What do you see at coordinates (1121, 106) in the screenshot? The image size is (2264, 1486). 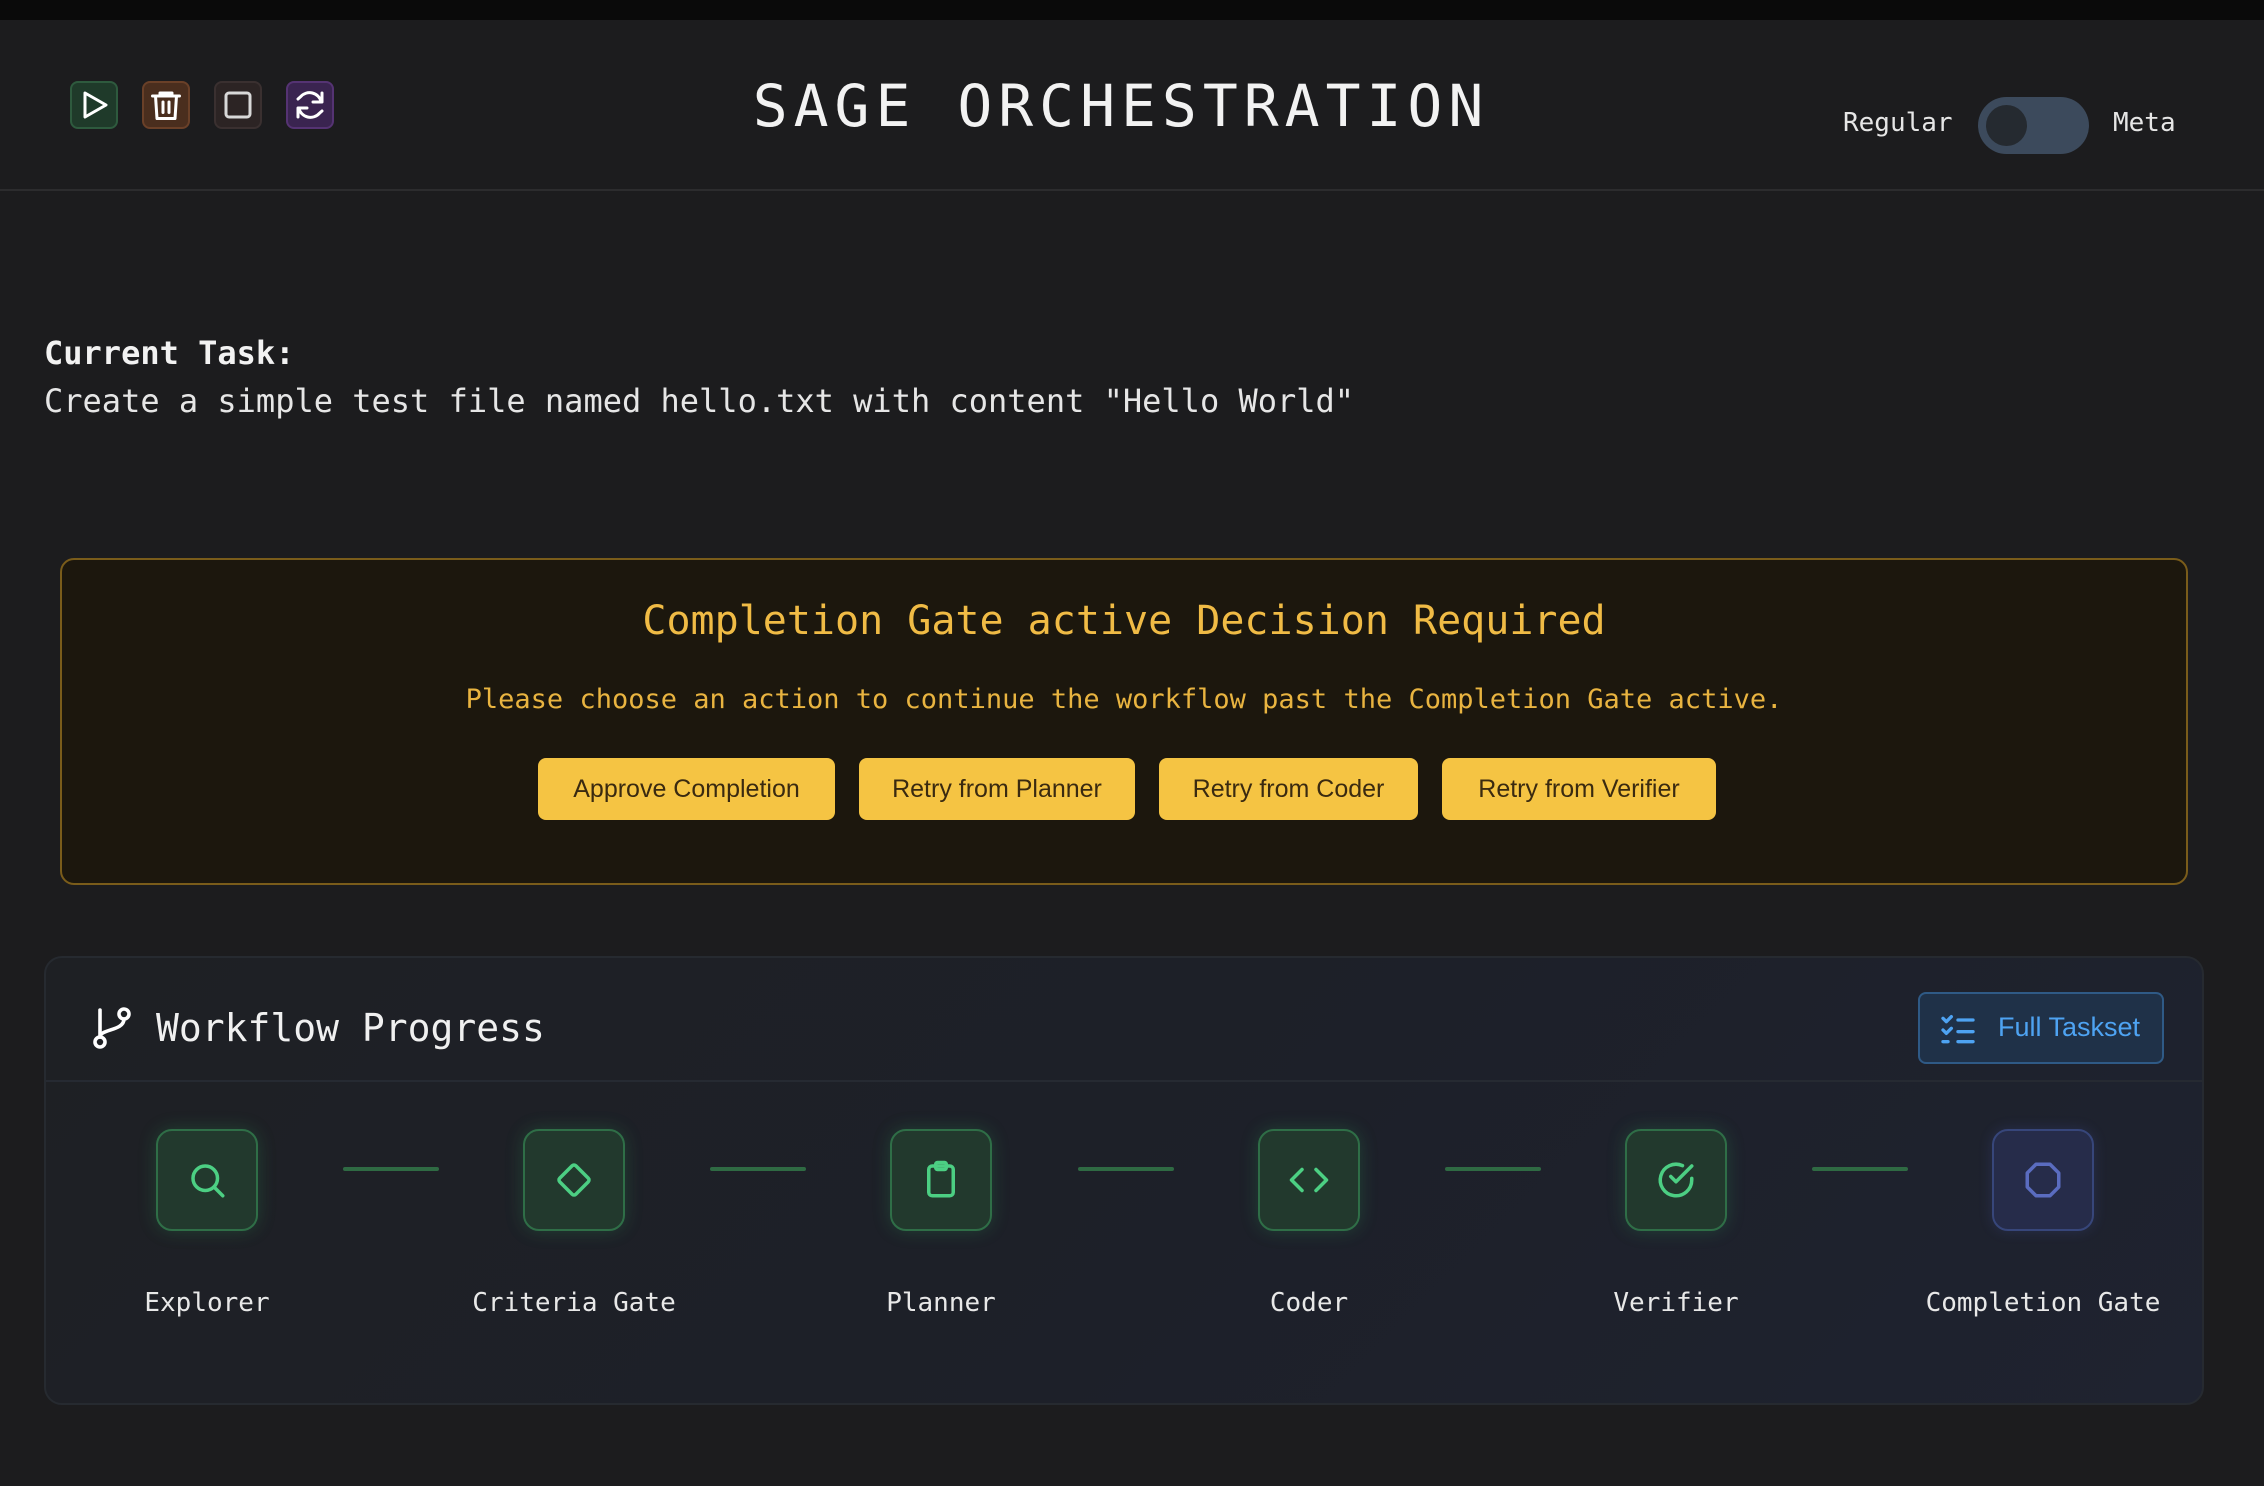 I see `app-title: SAGE ORCHESTRATION` at bounding box center [1121, 106].